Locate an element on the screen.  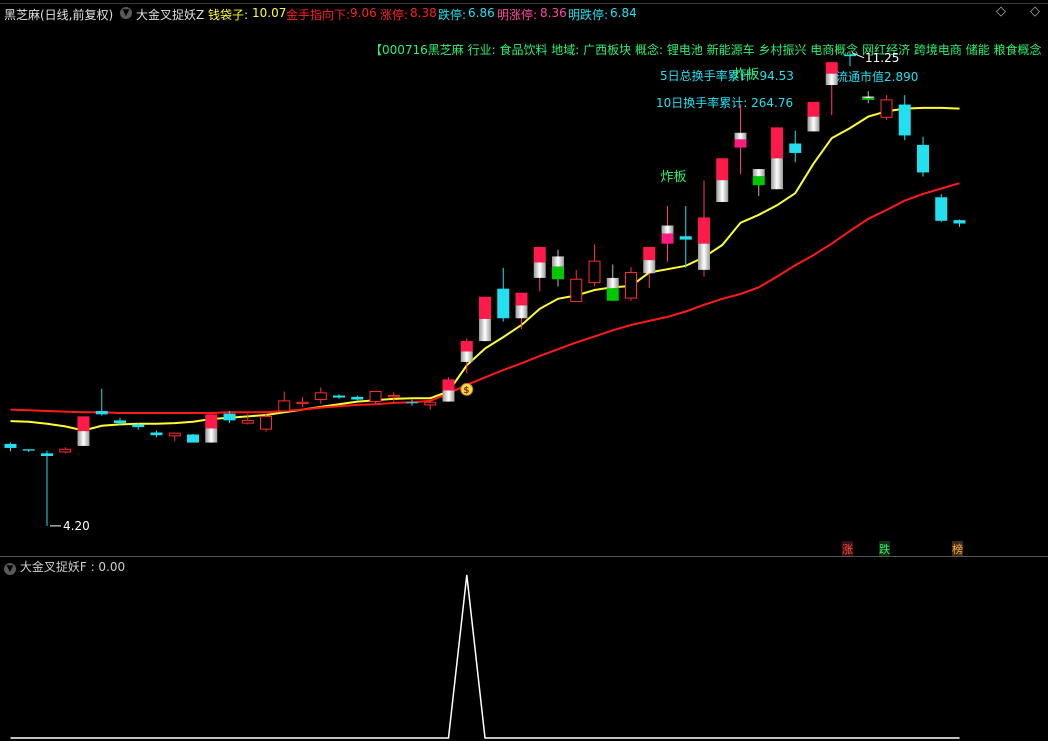
high-price-label: 11.25 is located at coordinates (882, 58).